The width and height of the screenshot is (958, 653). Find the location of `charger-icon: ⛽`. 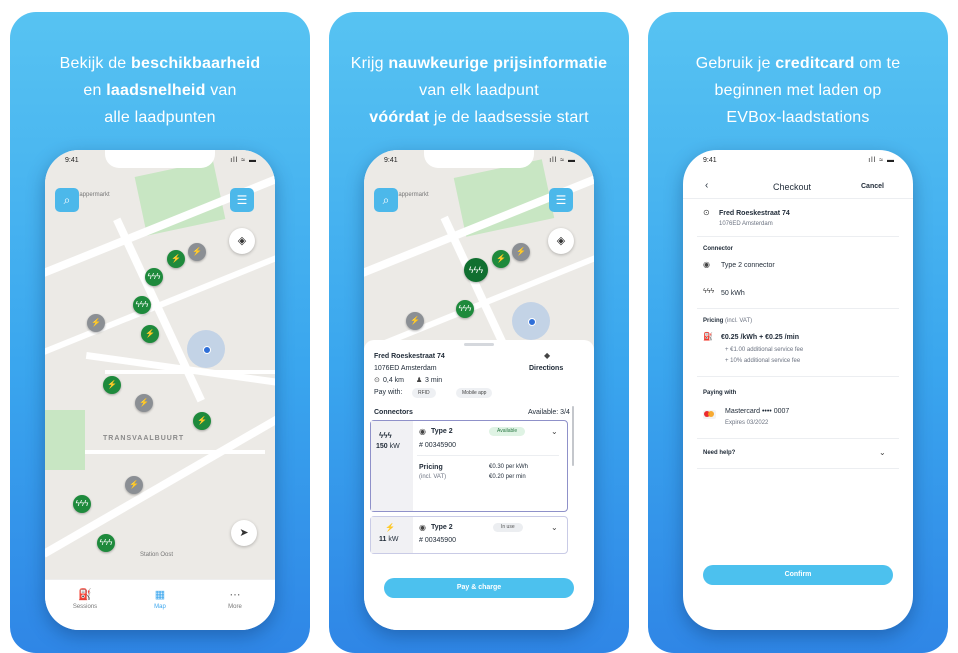

charger-icon: ⛽ is located at coordinates (708, 336).